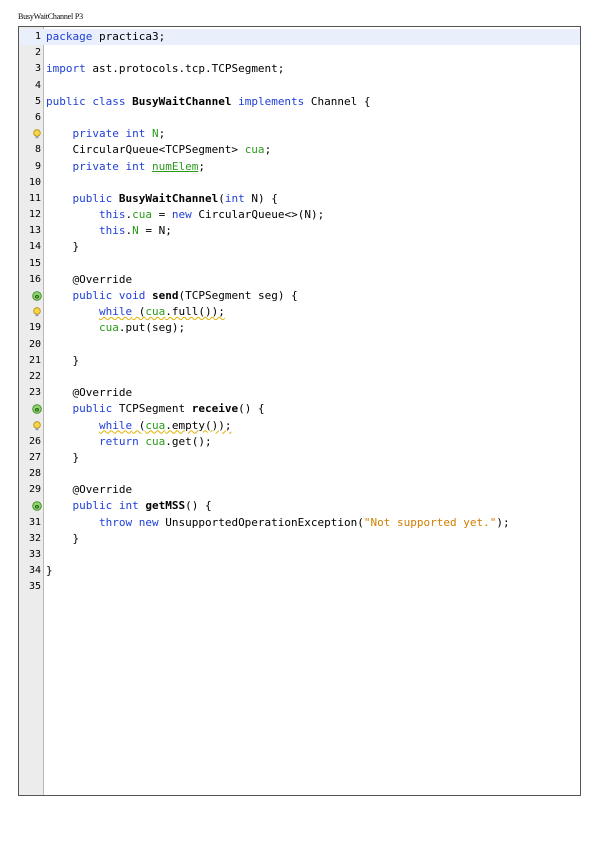  I want to click on code-line: 33, so click(299, 555).